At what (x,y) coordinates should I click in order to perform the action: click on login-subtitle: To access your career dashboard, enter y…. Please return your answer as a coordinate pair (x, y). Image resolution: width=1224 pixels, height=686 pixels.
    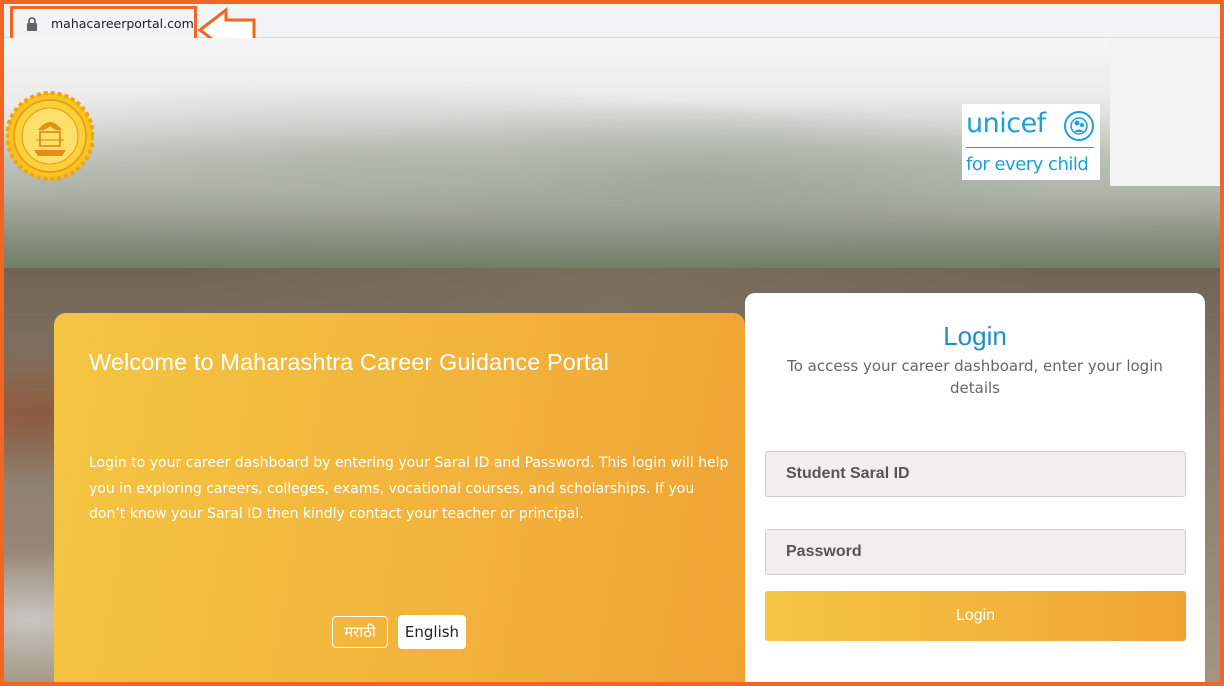
    Looking at the image, I should click on (975, 377).